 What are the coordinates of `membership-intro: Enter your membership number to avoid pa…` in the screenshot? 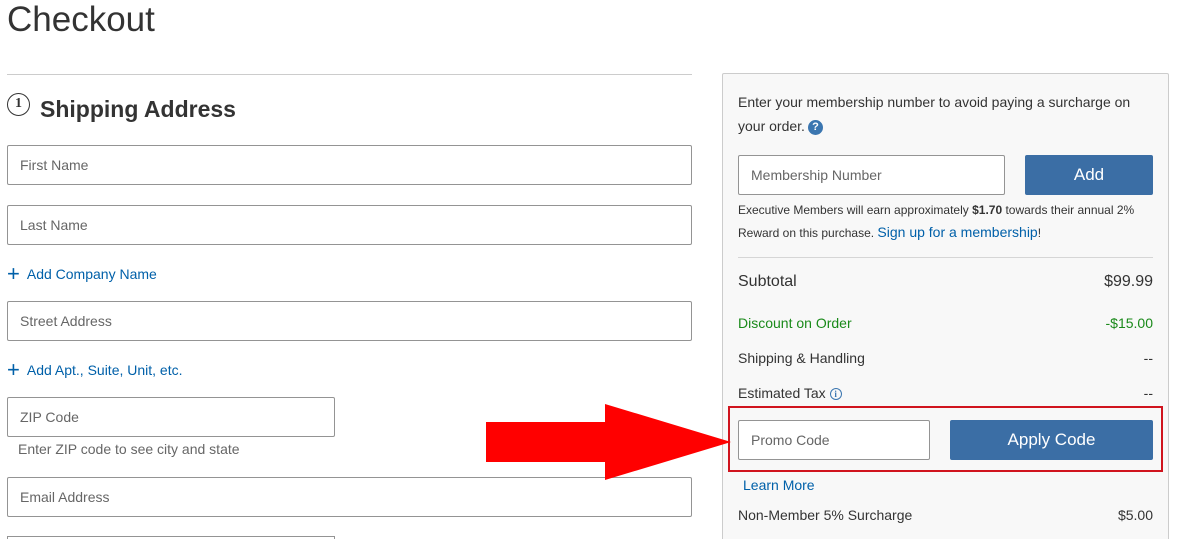 It's located at (948, 114).